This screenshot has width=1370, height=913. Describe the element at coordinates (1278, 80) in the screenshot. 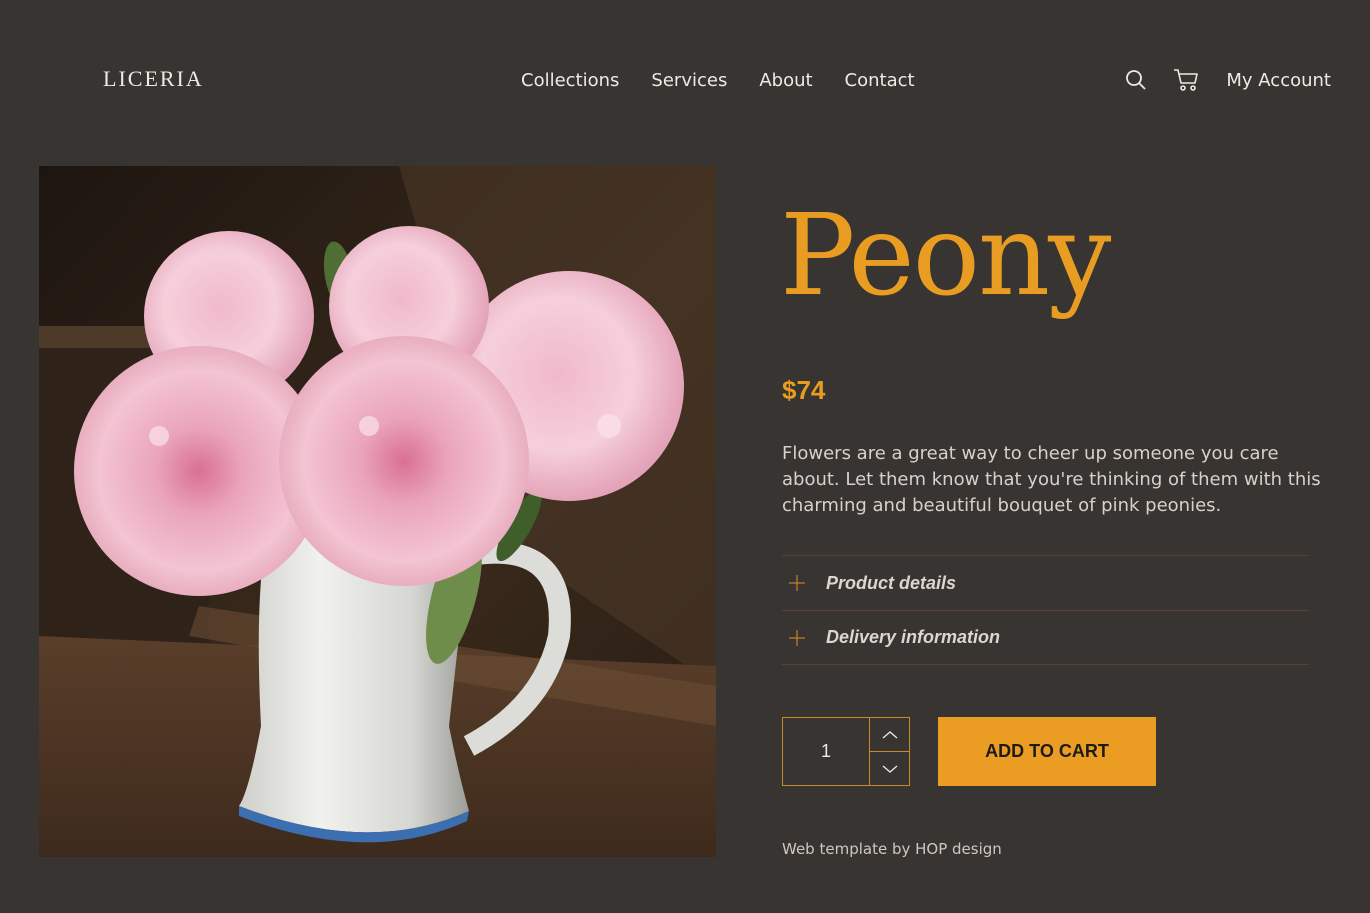

I see `my-account-link: My Account` at that location.